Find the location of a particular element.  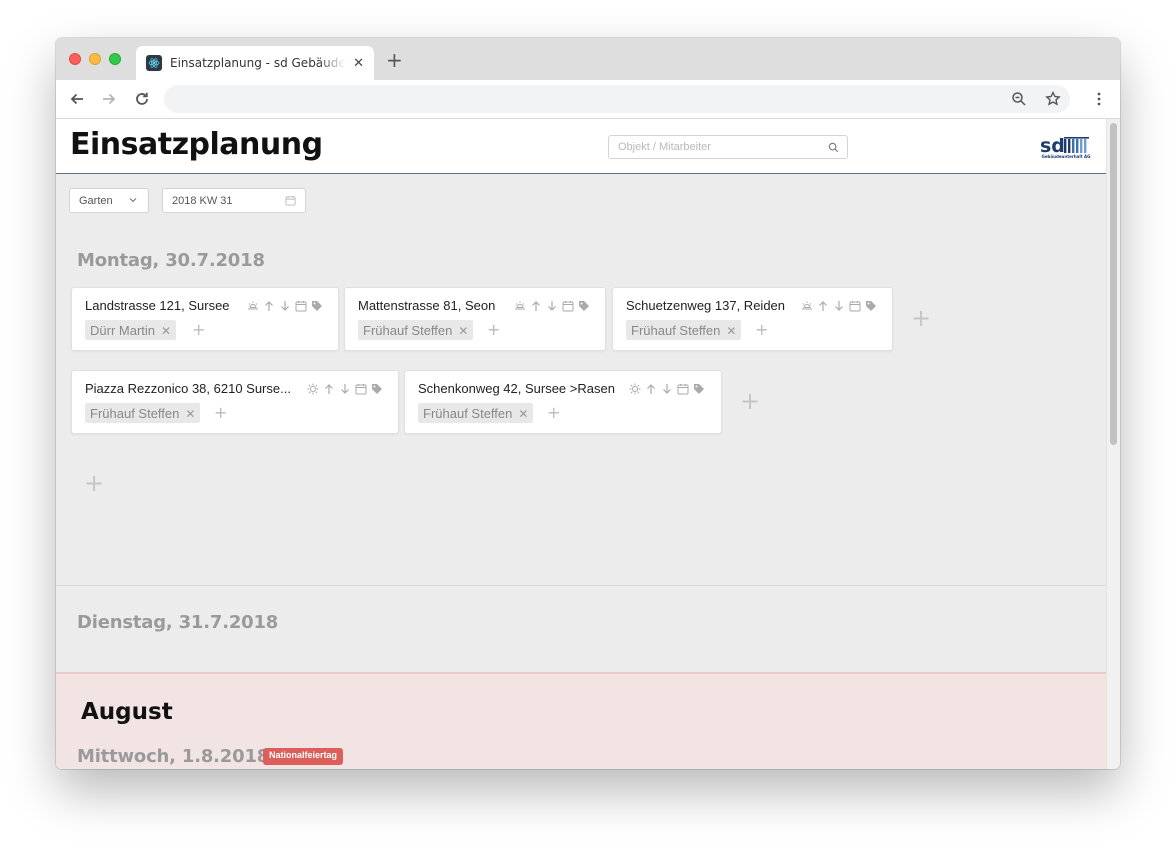

employee-chip: Dürr Martin ✕ is located at coordinates (131, 330).